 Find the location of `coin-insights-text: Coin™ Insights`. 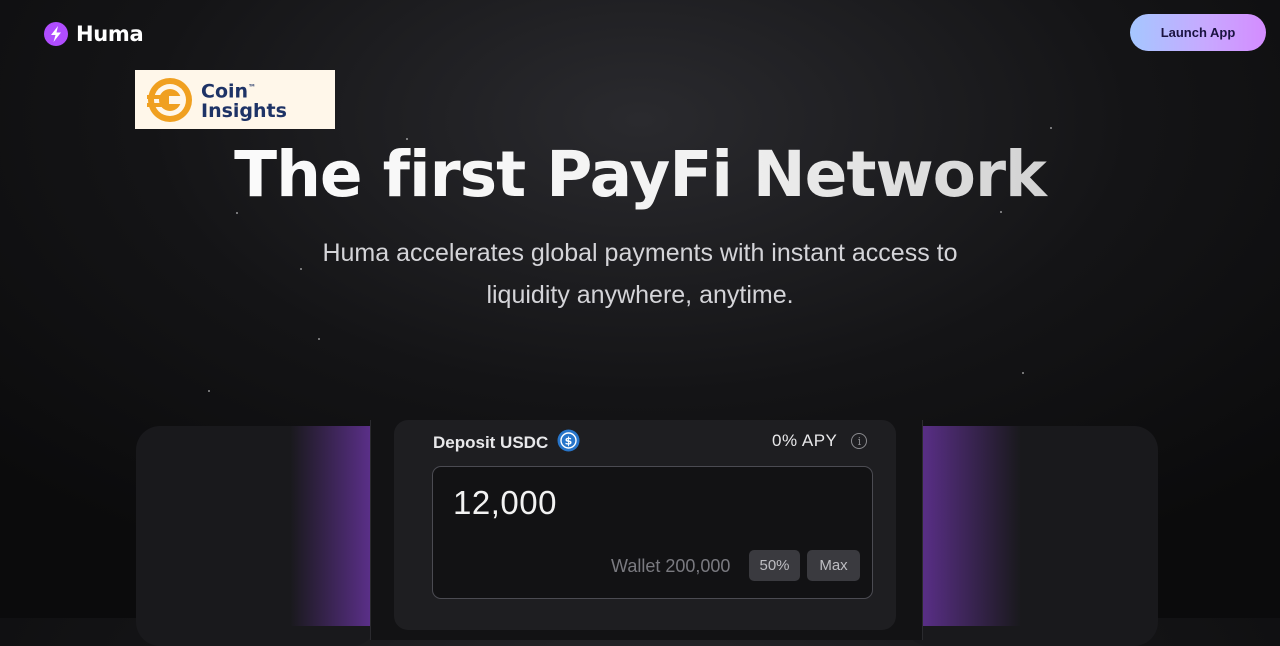

coin-insights-text: Coin™ Insights is located at coordinates (244, 99).